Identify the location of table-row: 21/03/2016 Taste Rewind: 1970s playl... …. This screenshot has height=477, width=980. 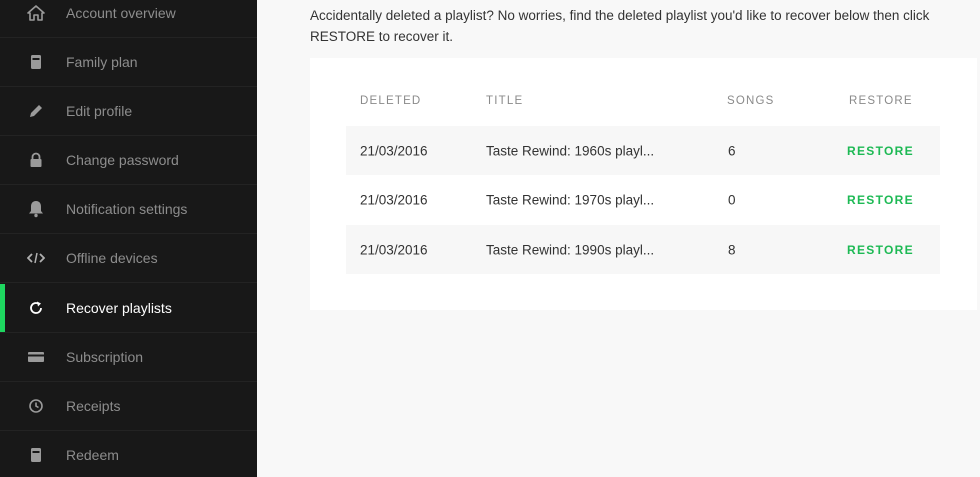
(643, 199).